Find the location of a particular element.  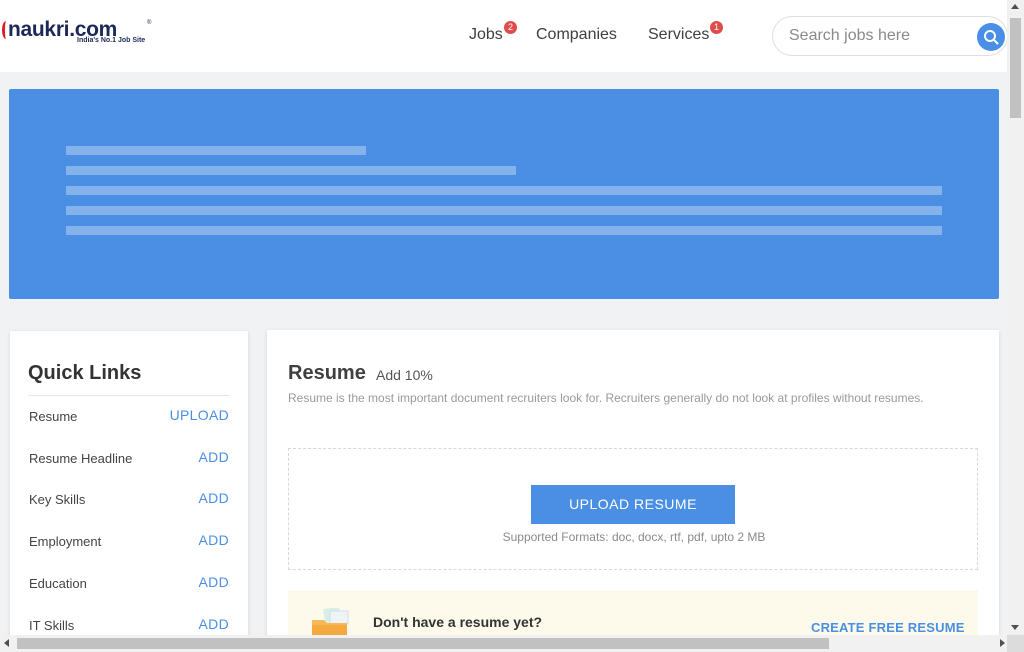

search-icon is located at coordinates (991, 37).